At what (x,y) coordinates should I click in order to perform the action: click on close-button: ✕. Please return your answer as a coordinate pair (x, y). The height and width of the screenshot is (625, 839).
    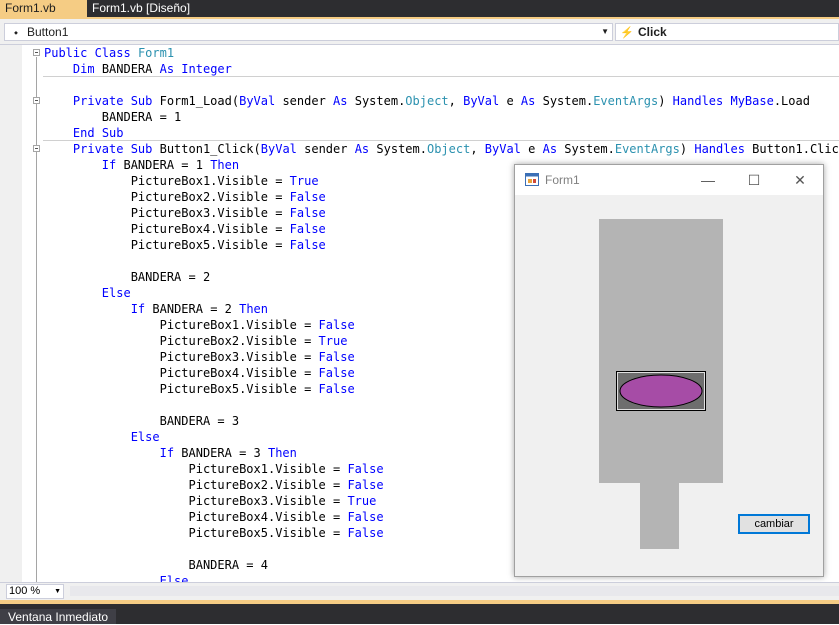
    Looking at the image, I should click on (800, 180).